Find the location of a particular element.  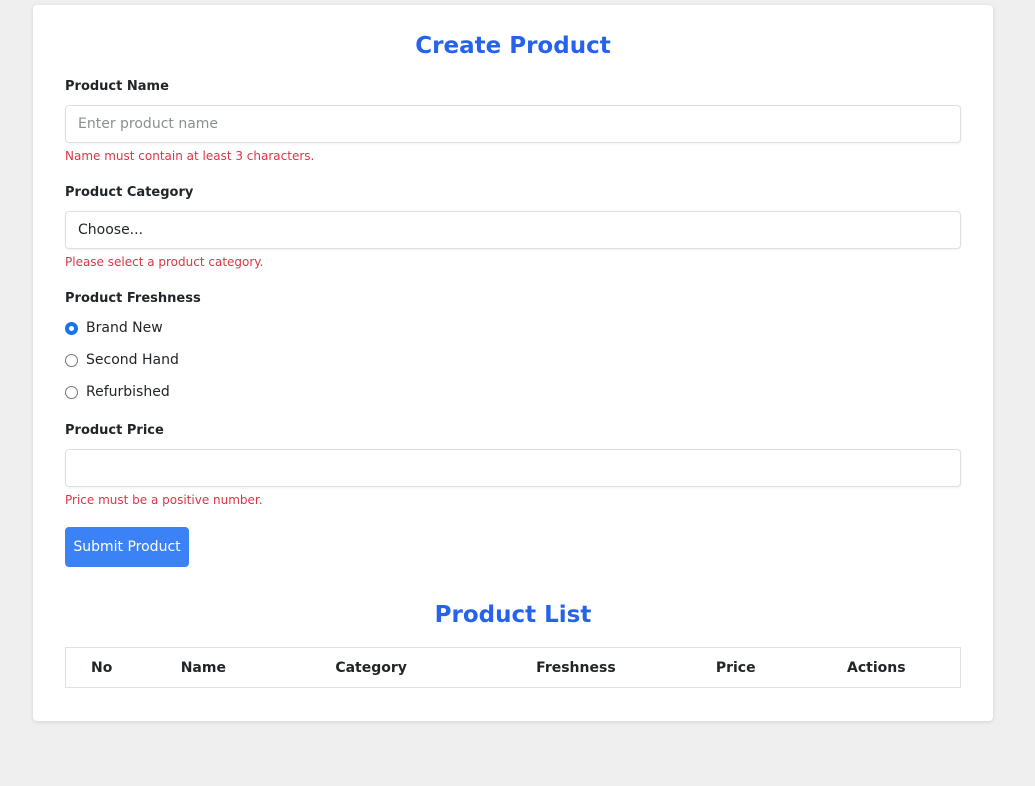

freshness-option-label: Refurbished is located at coordinates (128, 392).